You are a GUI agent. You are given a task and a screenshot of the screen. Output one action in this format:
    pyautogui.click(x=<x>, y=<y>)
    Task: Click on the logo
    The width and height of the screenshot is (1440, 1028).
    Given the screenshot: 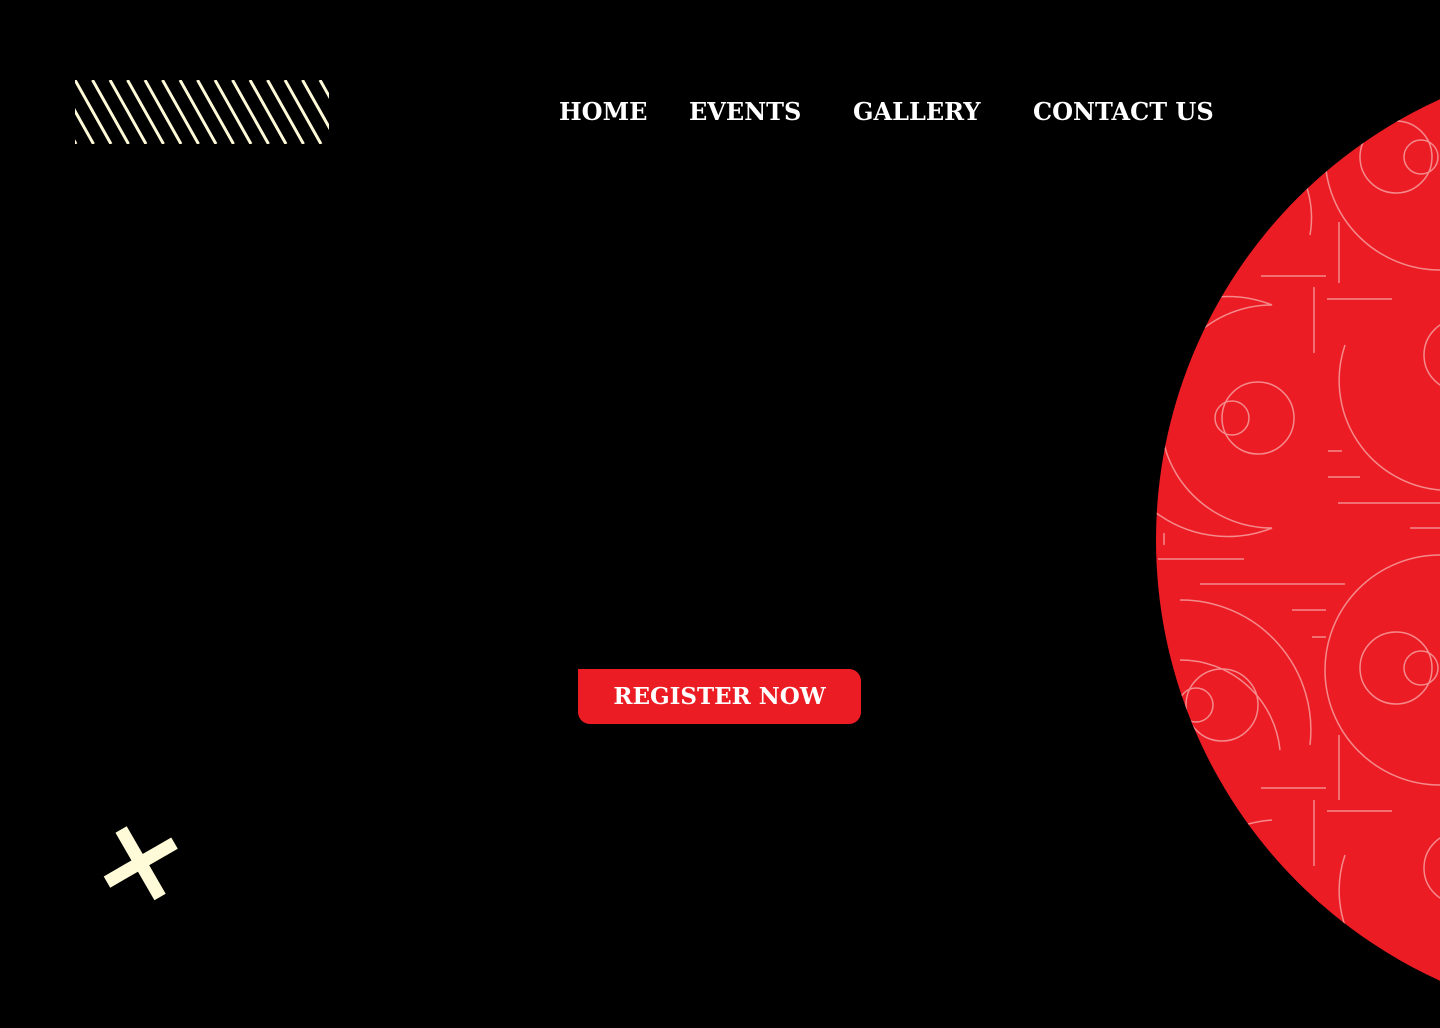 What is the action you would take?
    pyautogui.click(x=202, y=112)
    